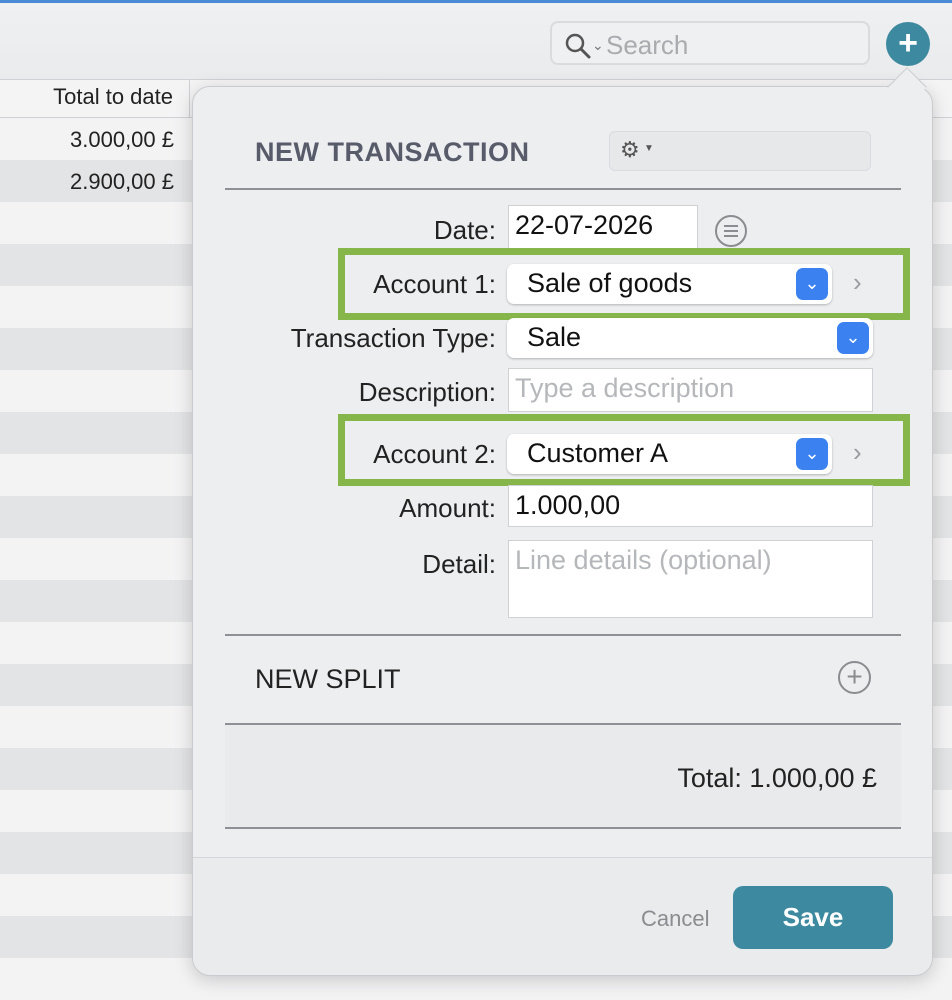  Describe the element at coordinates (731, 231) in the screenshot. I see `calendar-icon` at that location.